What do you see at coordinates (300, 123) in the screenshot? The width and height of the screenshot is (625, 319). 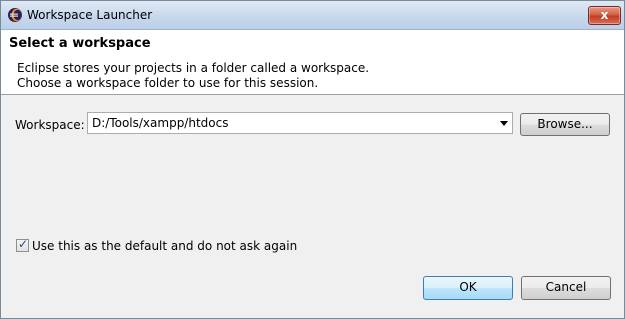 I see `workspace-combo: D:/Tools/xampp/htdocs` at bounding box center [300, 123].